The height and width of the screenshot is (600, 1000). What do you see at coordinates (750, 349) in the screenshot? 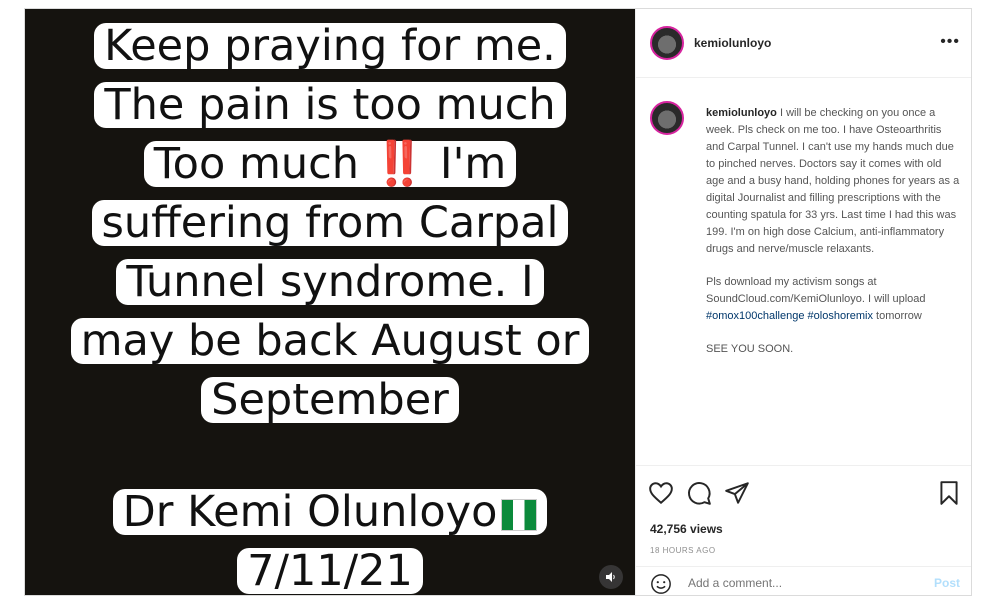
I see `caption-text-3: SEE YOU SOON.` at bounding box center [750, 349].